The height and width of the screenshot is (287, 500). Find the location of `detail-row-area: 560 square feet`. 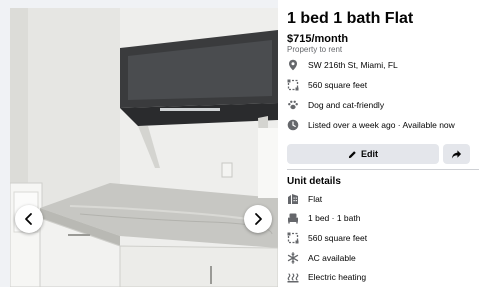

detail-row-area: 560 square feet is located at coordinates (327, 85).